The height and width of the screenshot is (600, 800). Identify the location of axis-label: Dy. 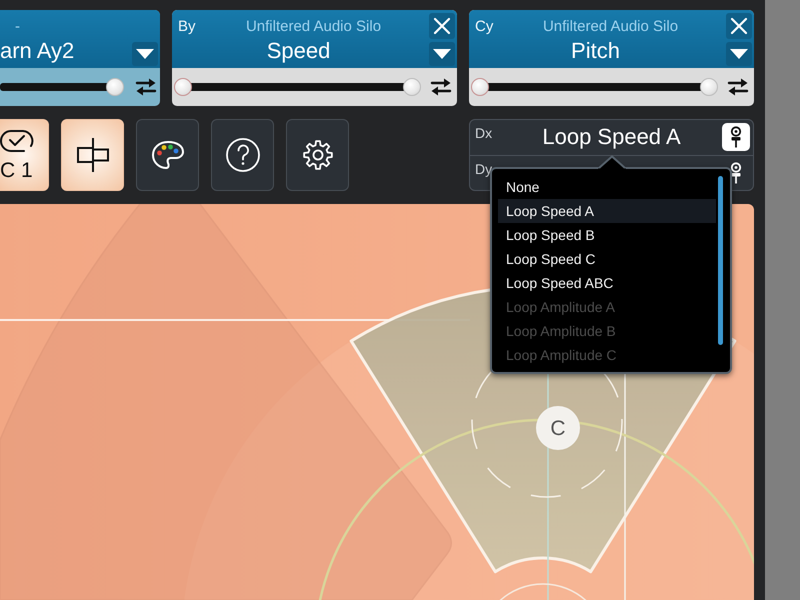
(483, 168).